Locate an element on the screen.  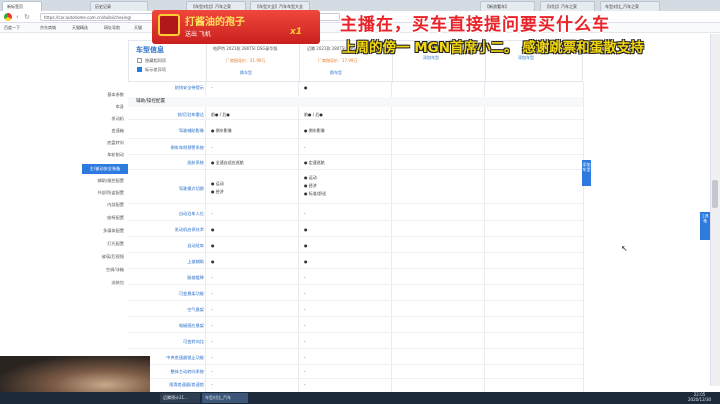
browser-tab: 新标签页 is located at coordinates (22, 6).